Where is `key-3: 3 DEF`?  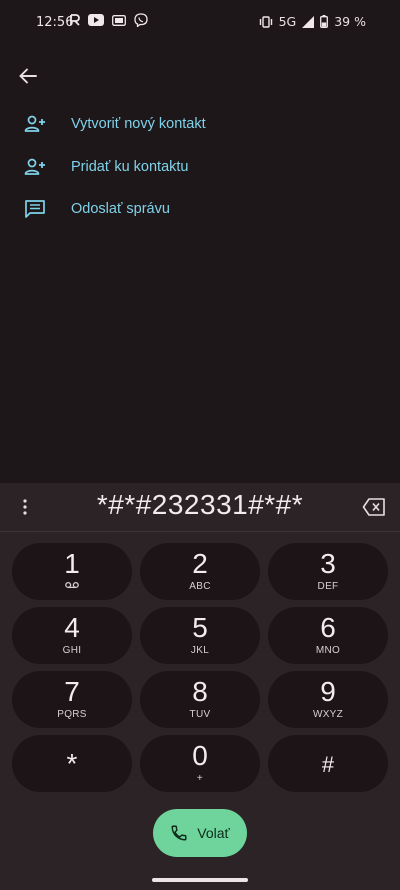
key-3: 3 DEF is located at coordinates (328, 571).